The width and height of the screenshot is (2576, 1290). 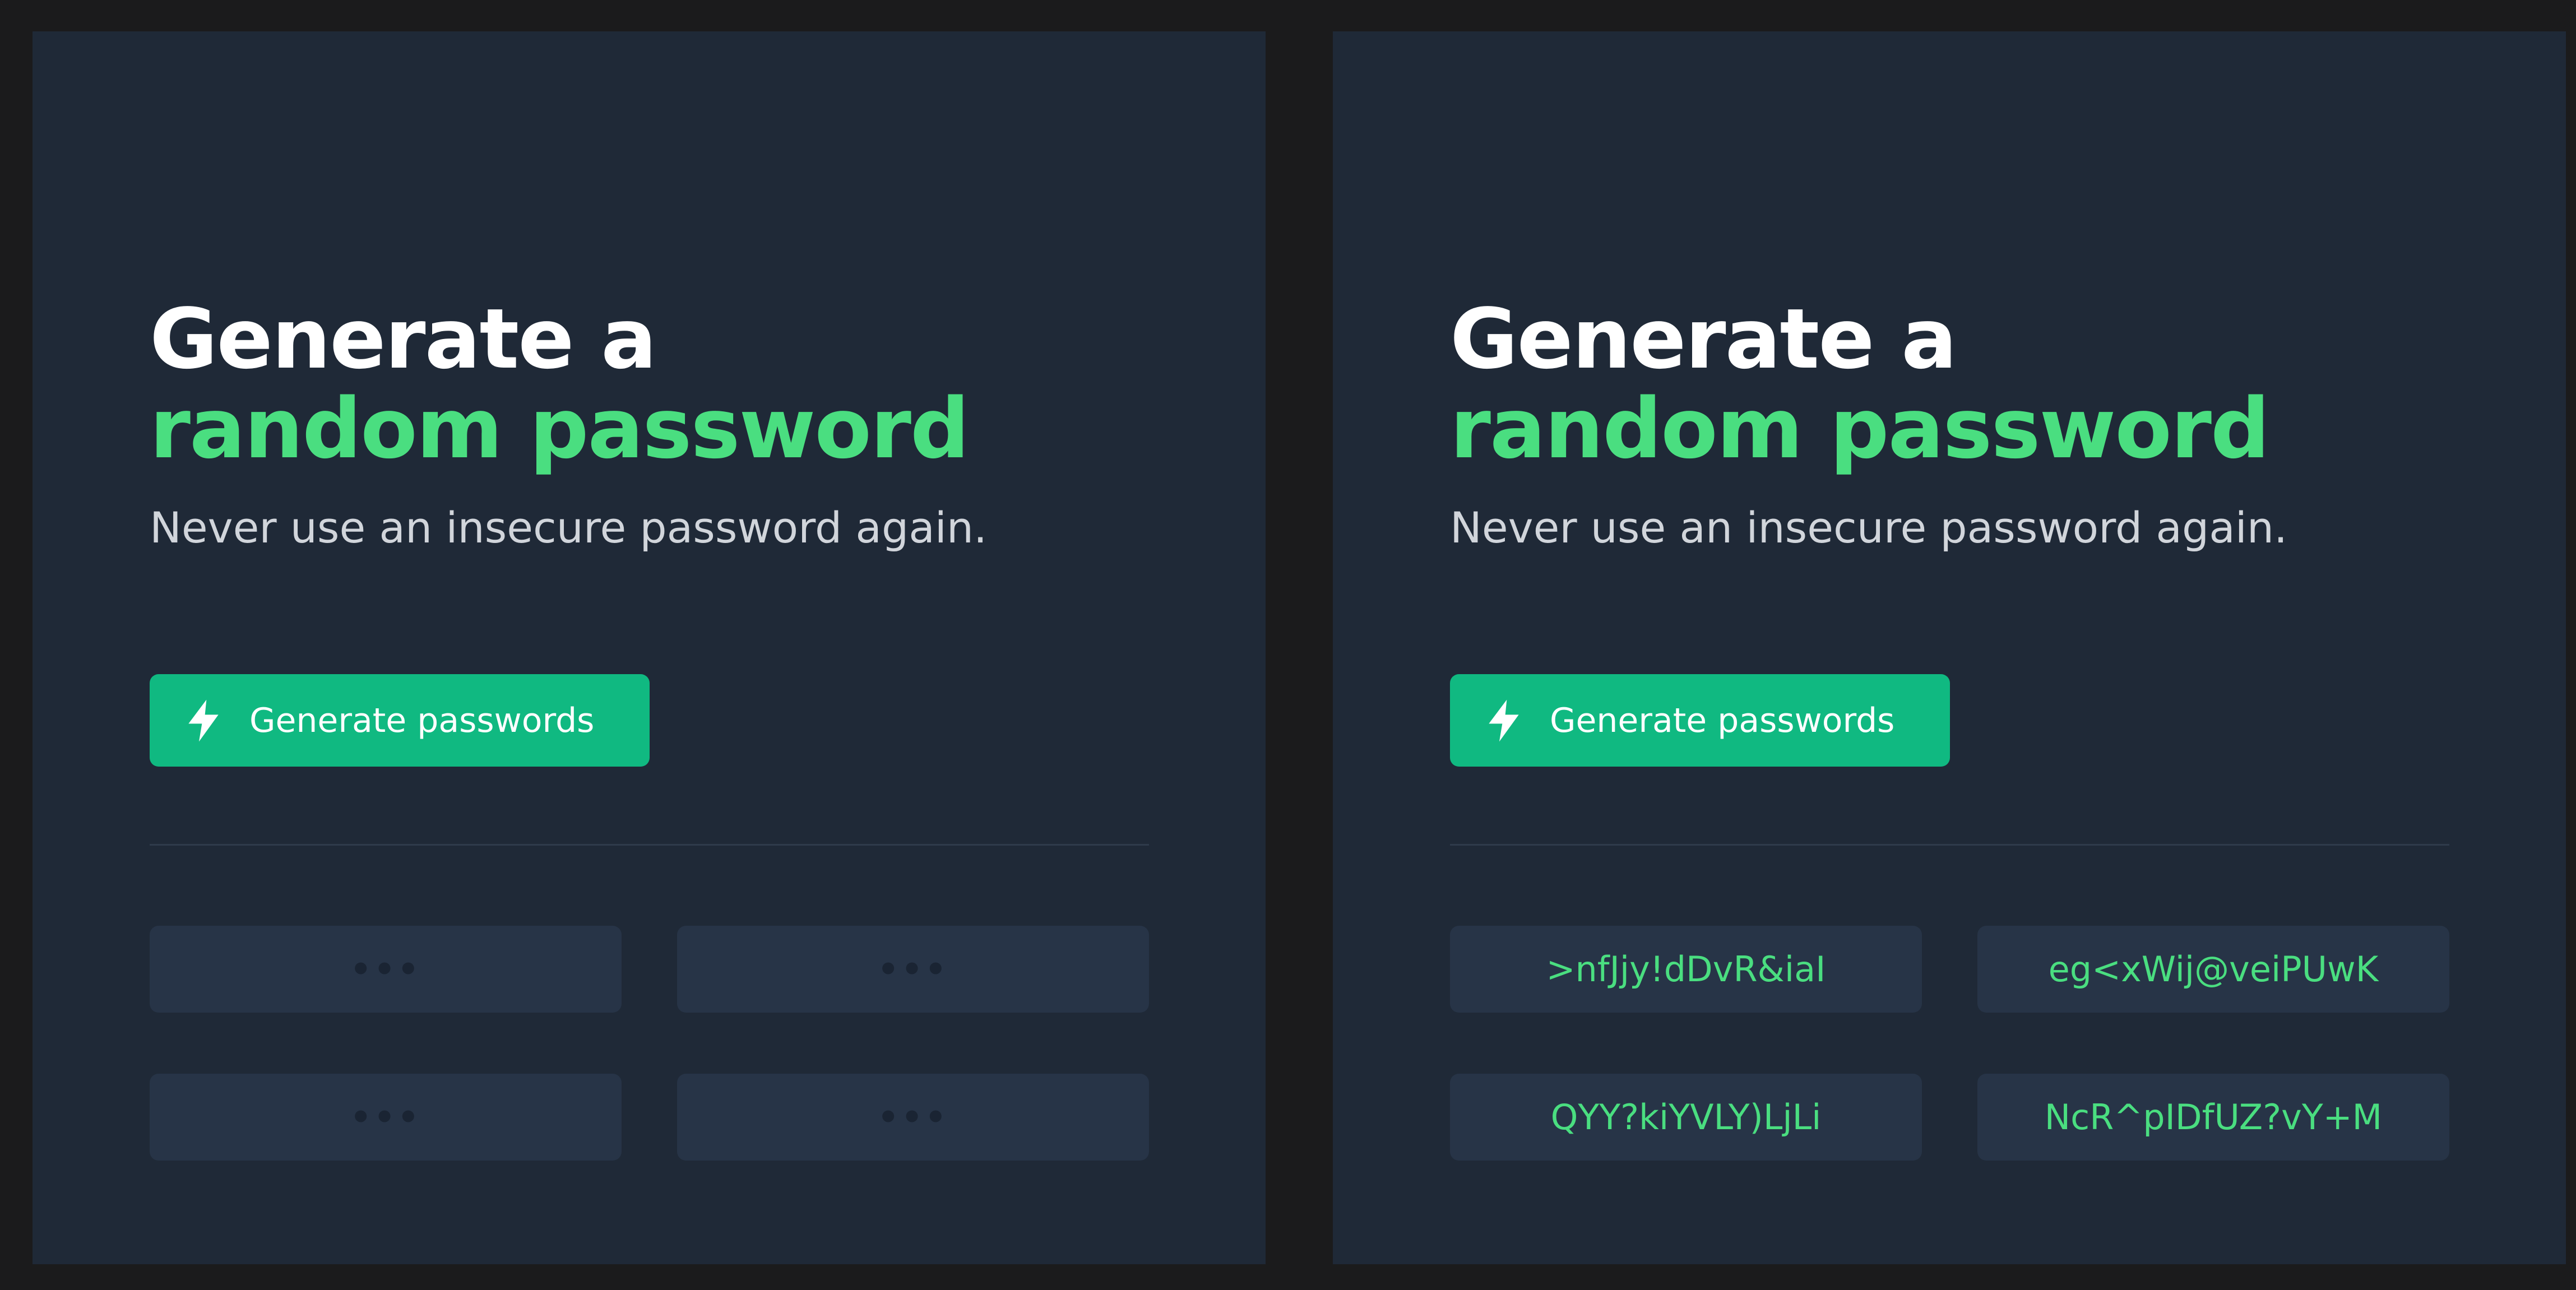 I want to click on password-output-1: >nfJjy!dDvR&iaI, so click(x=1686, y=969).